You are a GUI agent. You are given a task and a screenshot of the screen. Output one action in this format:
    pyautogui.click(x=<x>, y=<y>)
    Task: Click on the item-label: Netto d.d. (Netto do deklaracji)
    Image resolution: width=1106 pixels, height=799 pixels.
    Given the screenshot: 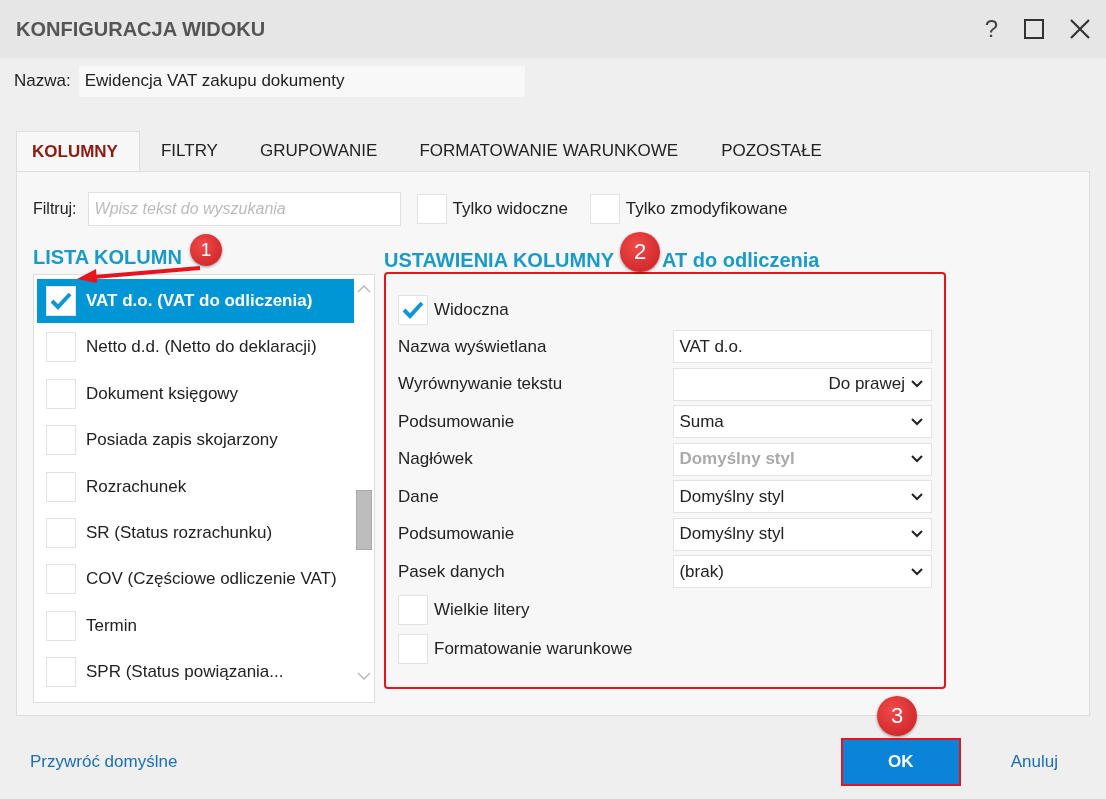 What is the action you would take?
    pyautogui.click(x=201, y=347)
    